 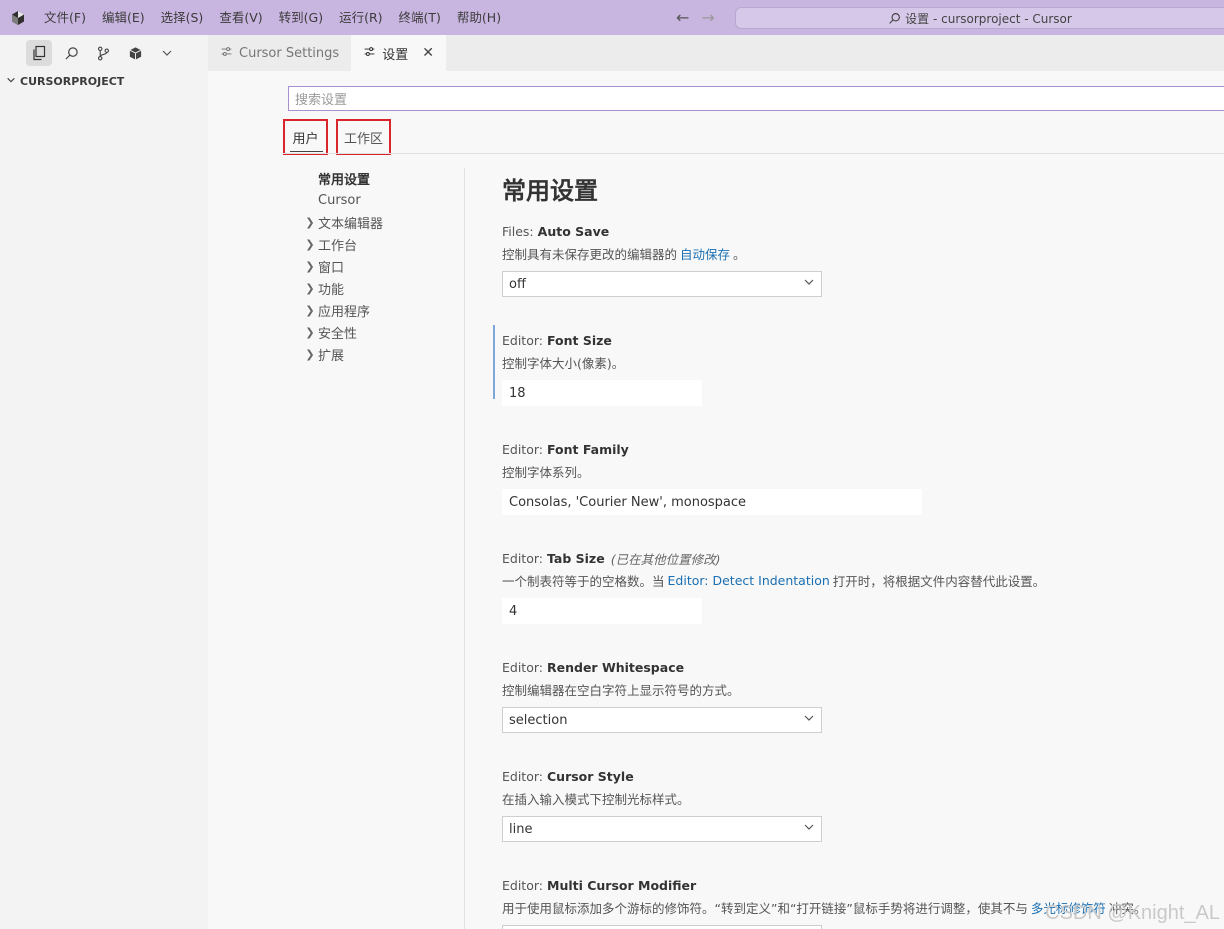 What do you see at coordinates (321, 100) in the screenshot?
I see `search-placeholder: 搜索设置` at bounding box center [321, 100].